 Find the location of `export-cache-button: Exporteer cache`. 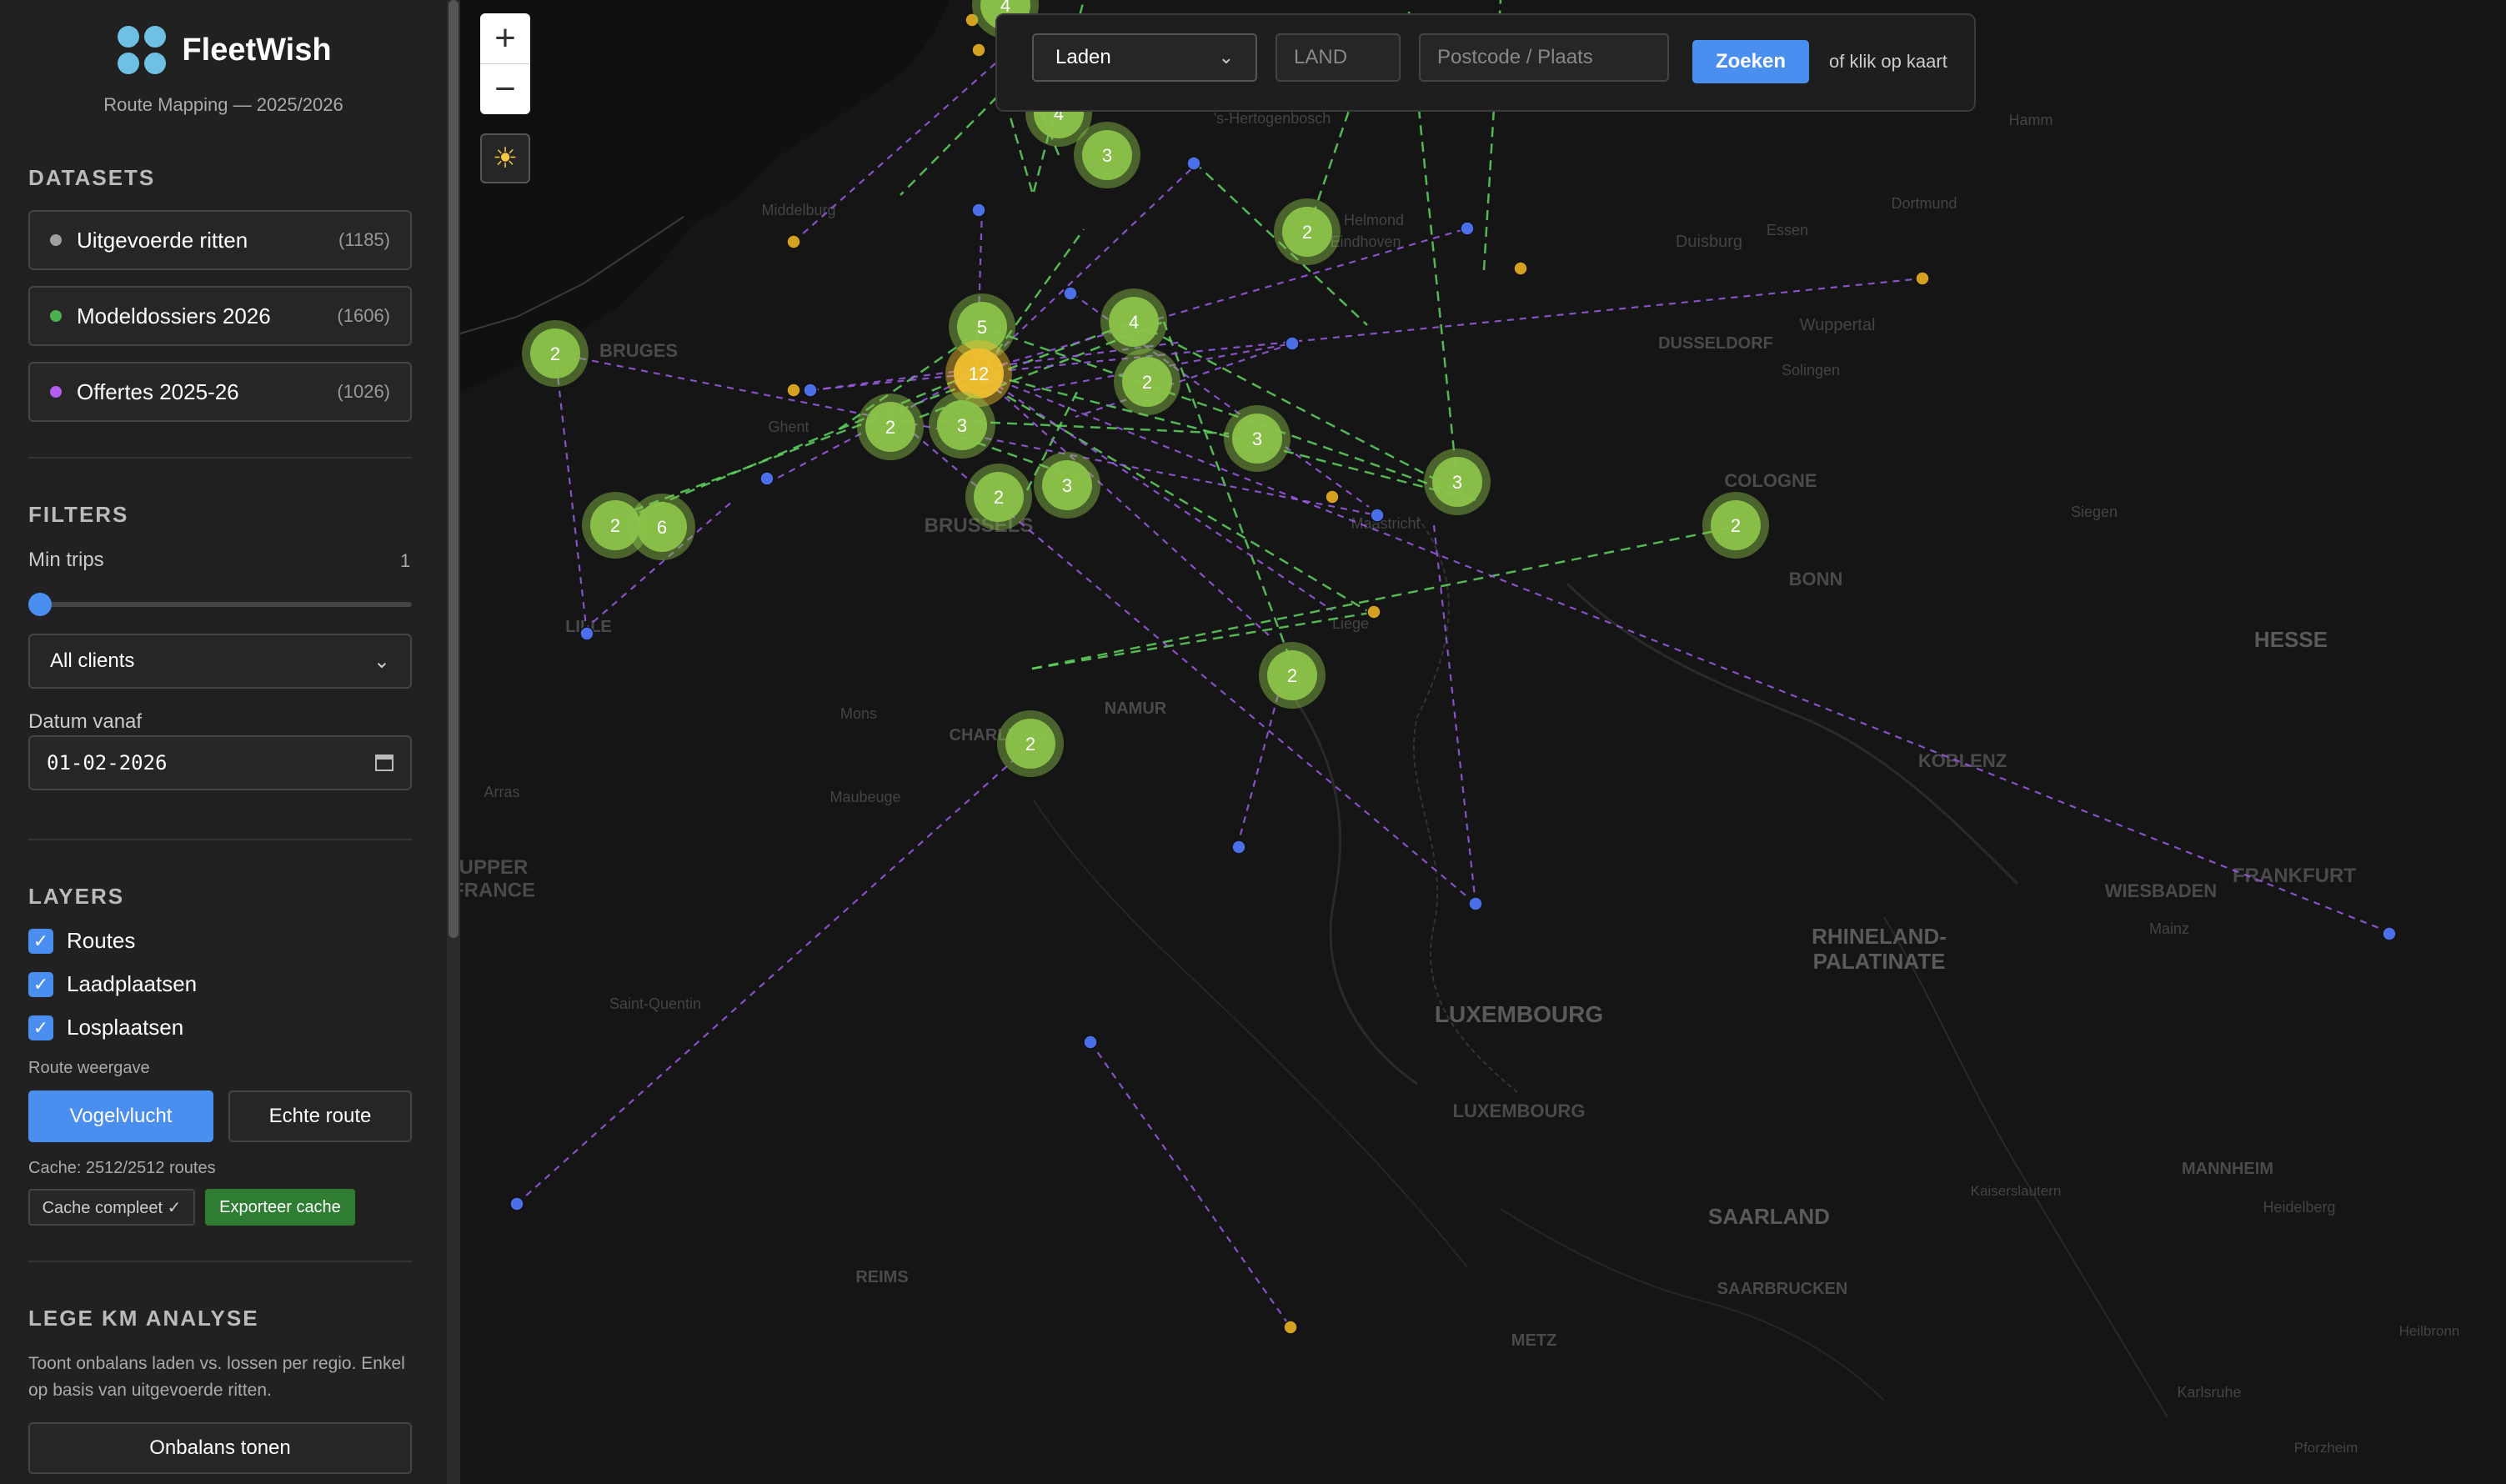

export-cache-button: Exporteer cache is located at coordinates (280, 1207).